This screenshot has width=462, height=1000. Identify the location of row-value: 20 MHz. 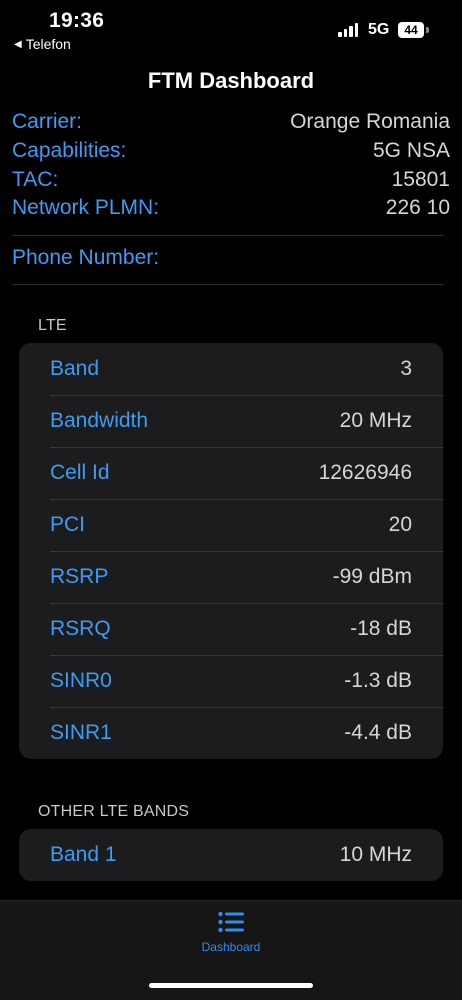
(375, 420).